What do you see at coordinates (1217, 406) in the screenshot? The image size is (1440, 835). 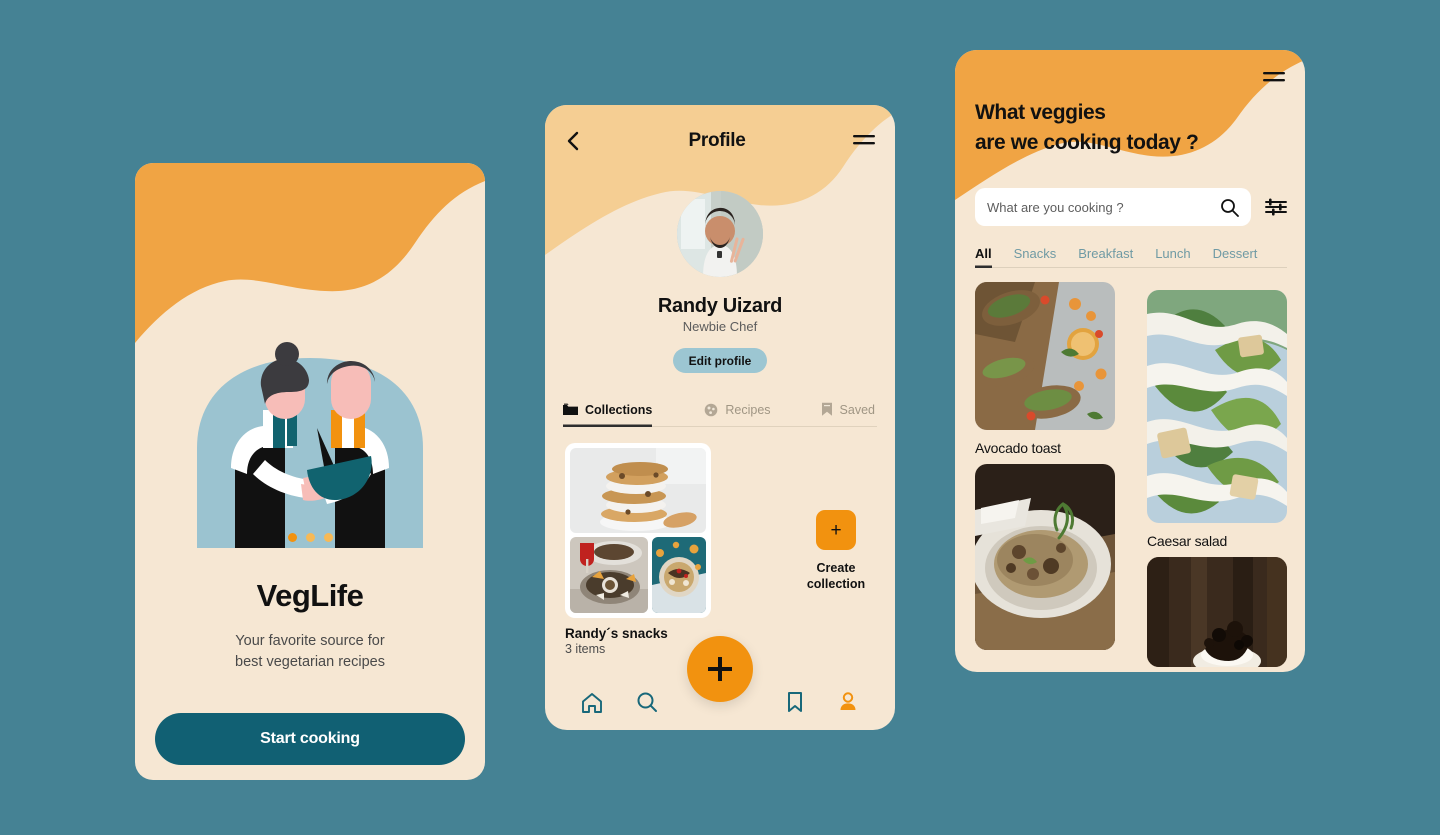 I see `caesar-salad-photo` at bounding box center [1217, 406].